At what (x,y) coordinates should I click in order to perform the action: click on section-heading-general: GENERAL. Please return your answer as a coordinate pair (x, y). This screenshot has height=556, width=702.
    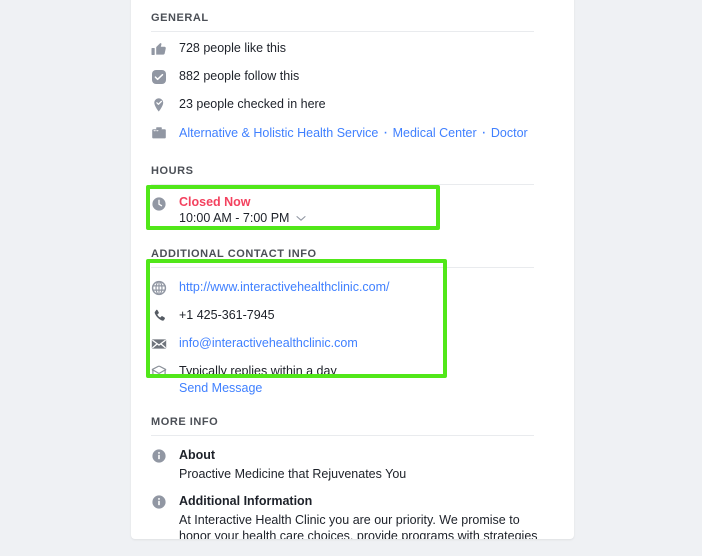
    Looking at the image, I should click on (180, 18).